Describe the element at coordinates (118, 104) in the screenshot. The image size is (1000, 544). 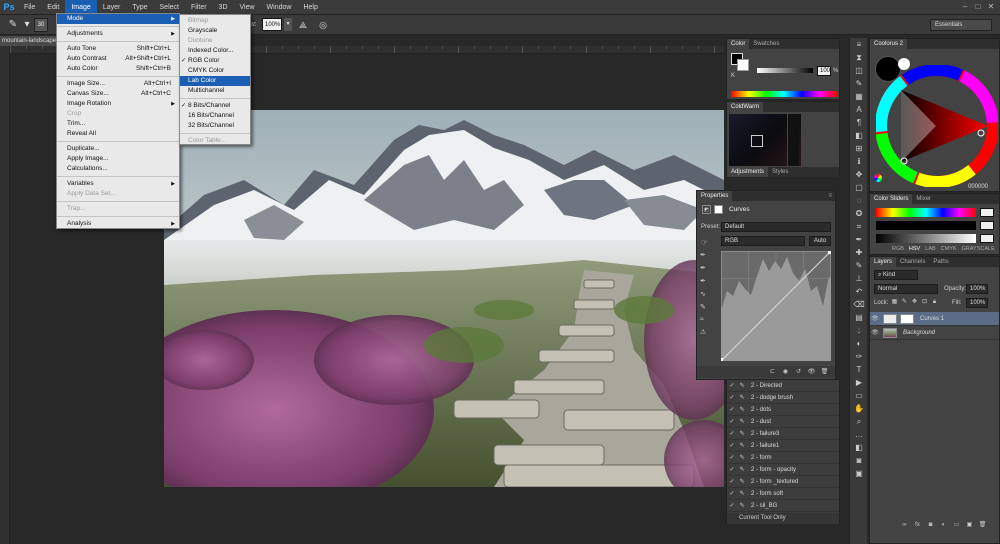
I see `menu-item-image-rotation: Image Rotation ▶` at that location.